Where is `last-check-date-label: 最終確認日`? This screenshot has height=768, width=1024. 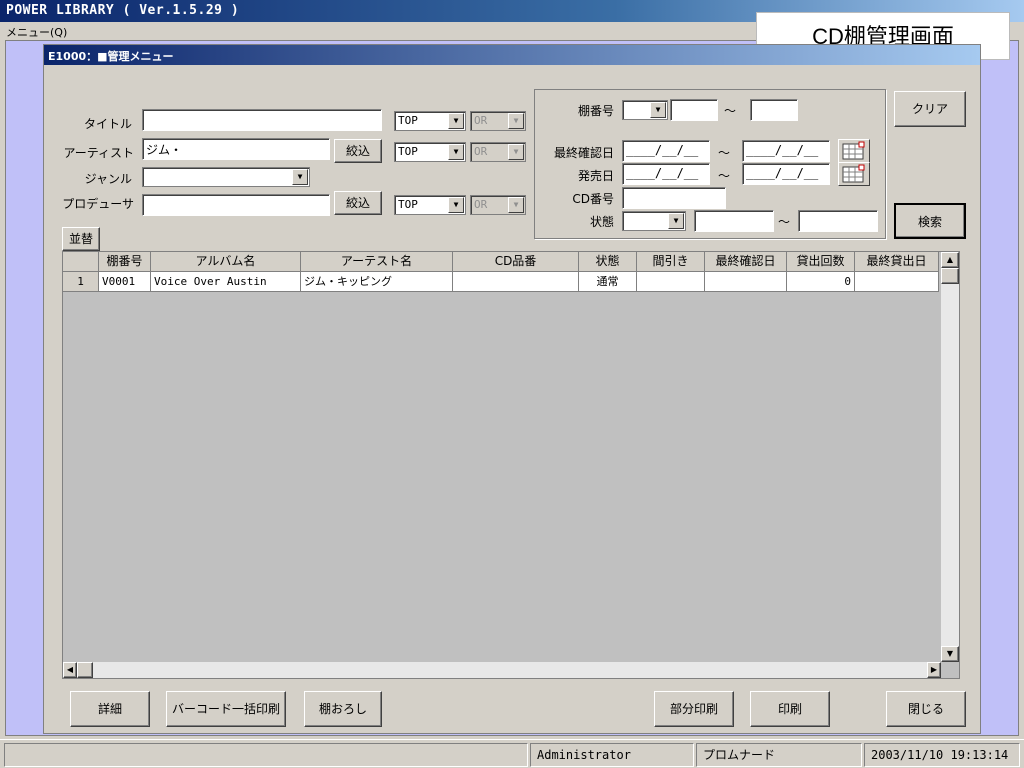
last-check-date-label: 最終確認日 is located at coordinates (583, 153).